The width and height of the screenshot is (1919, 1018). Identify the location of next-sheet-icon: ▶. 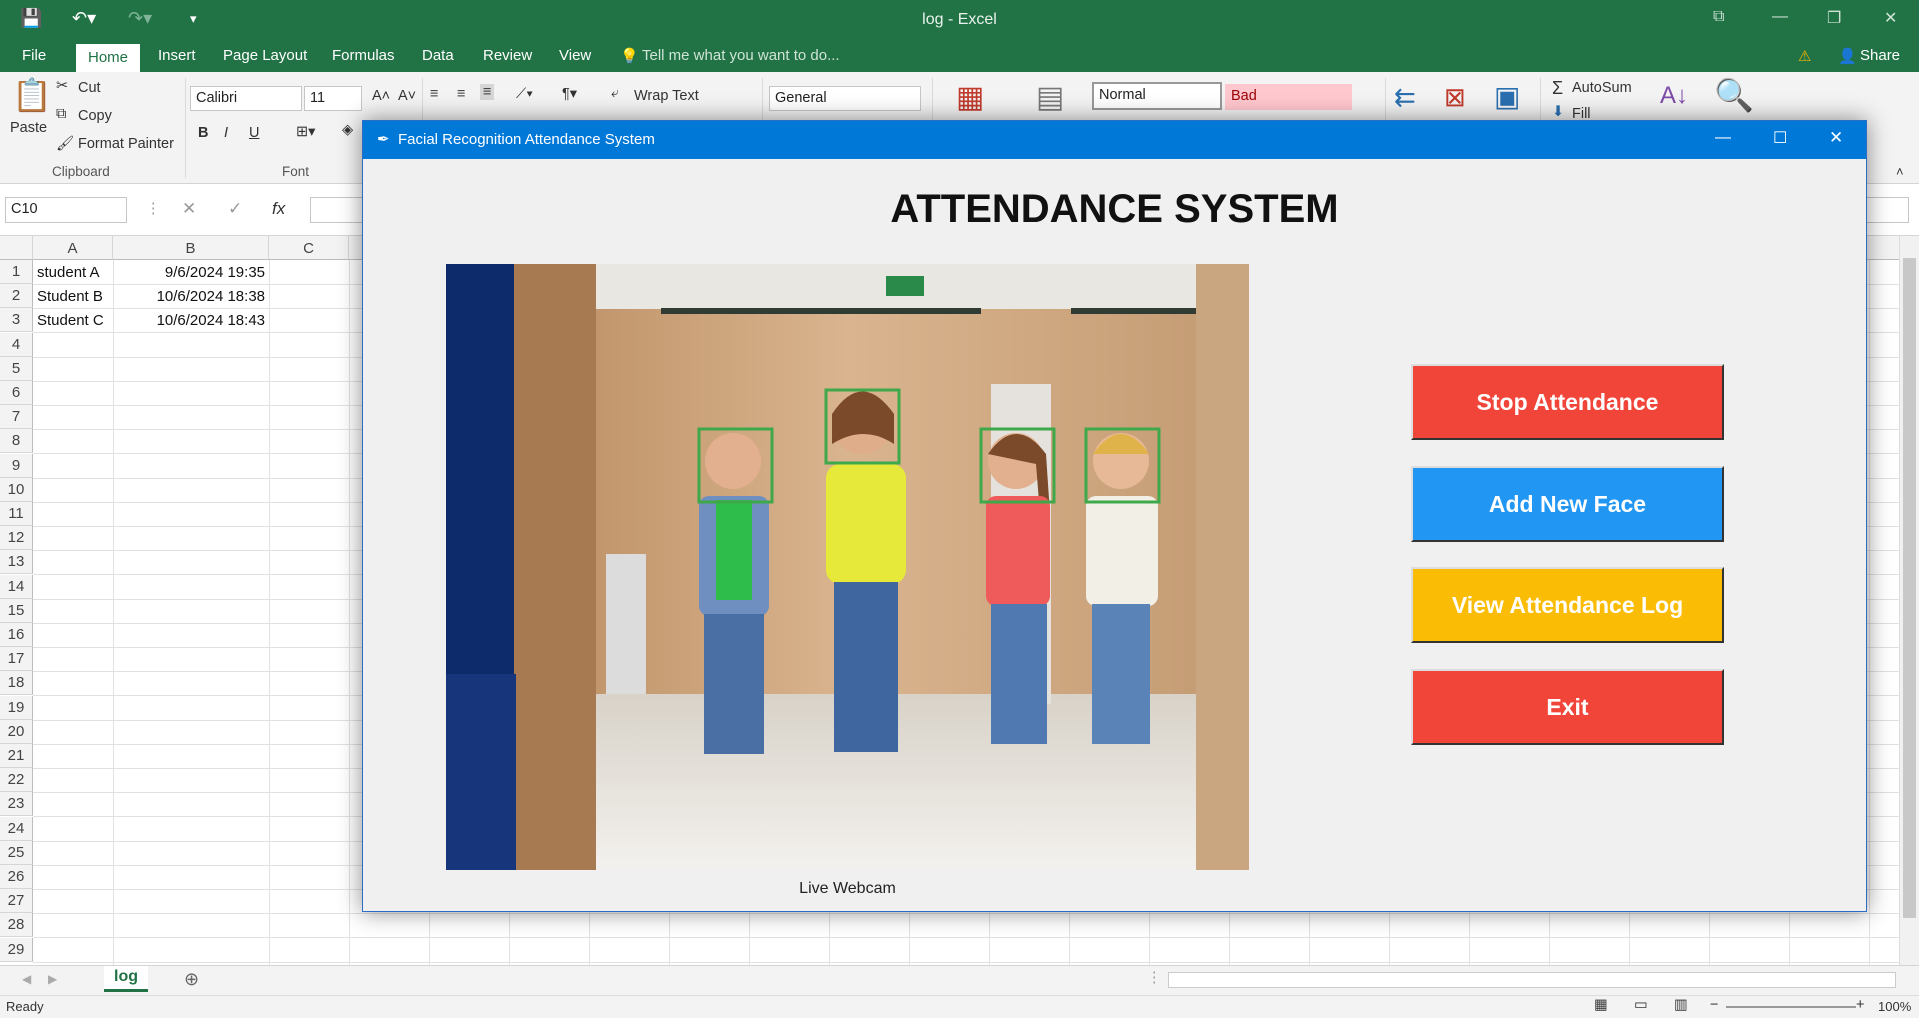
(52, 979).